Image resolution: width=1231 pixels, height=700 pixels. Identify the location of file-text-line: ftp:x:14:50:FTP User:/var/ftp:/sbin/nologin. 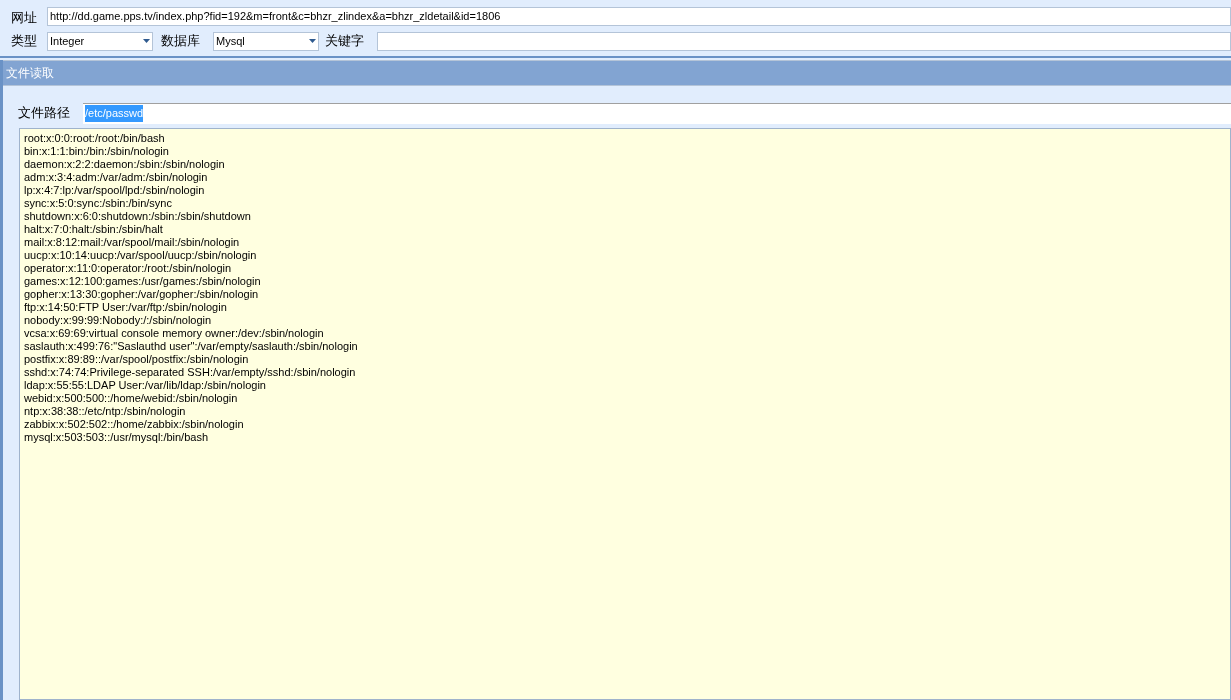
(126, 307).